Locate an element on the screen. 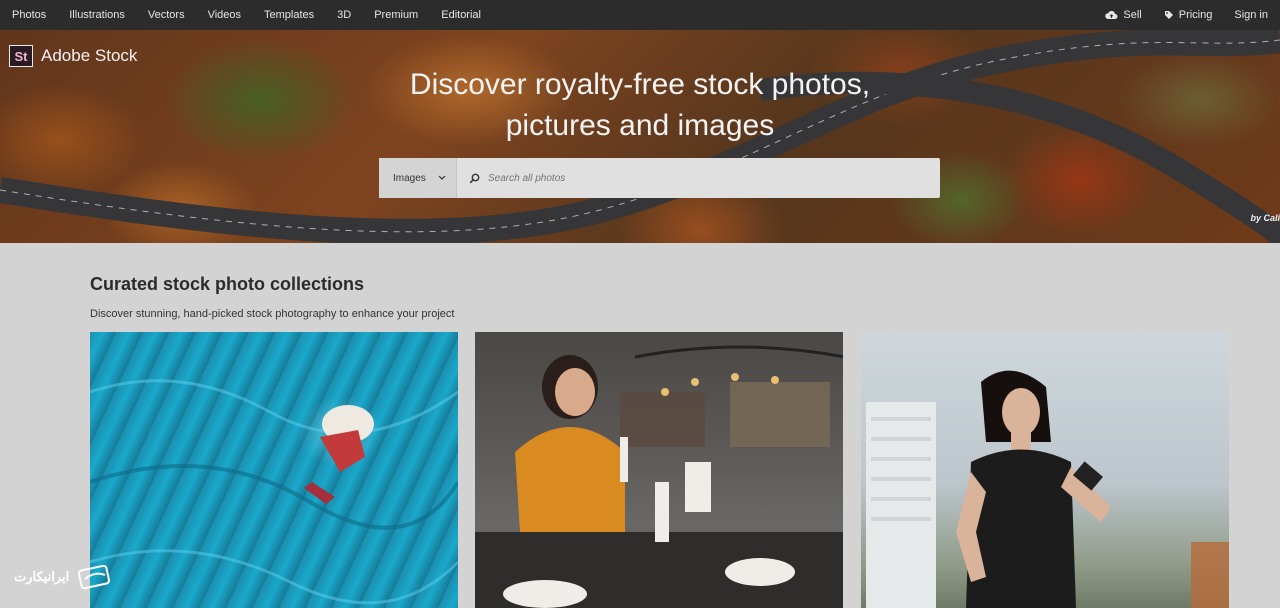 This screenshot has width=1280, height=608. search-category-value: Images is located at coordinates (409, 178).